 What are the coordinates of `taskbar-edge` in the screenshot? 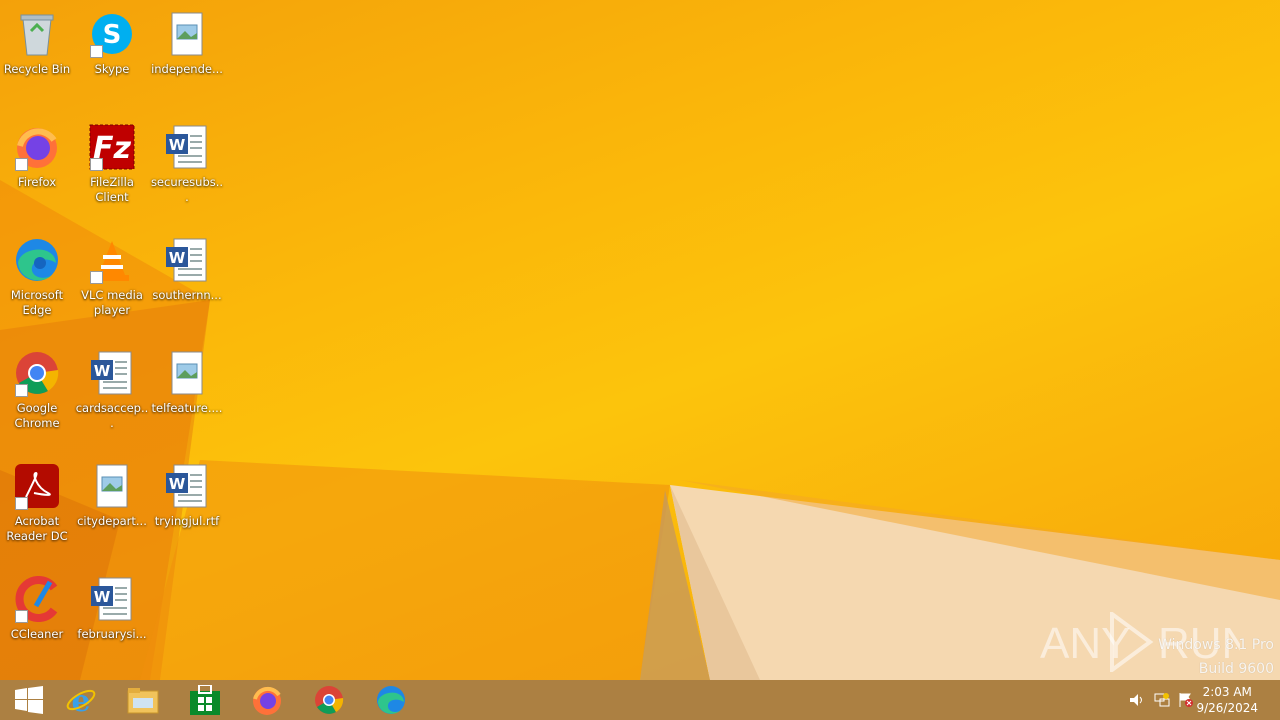 It's located at (391, 700).